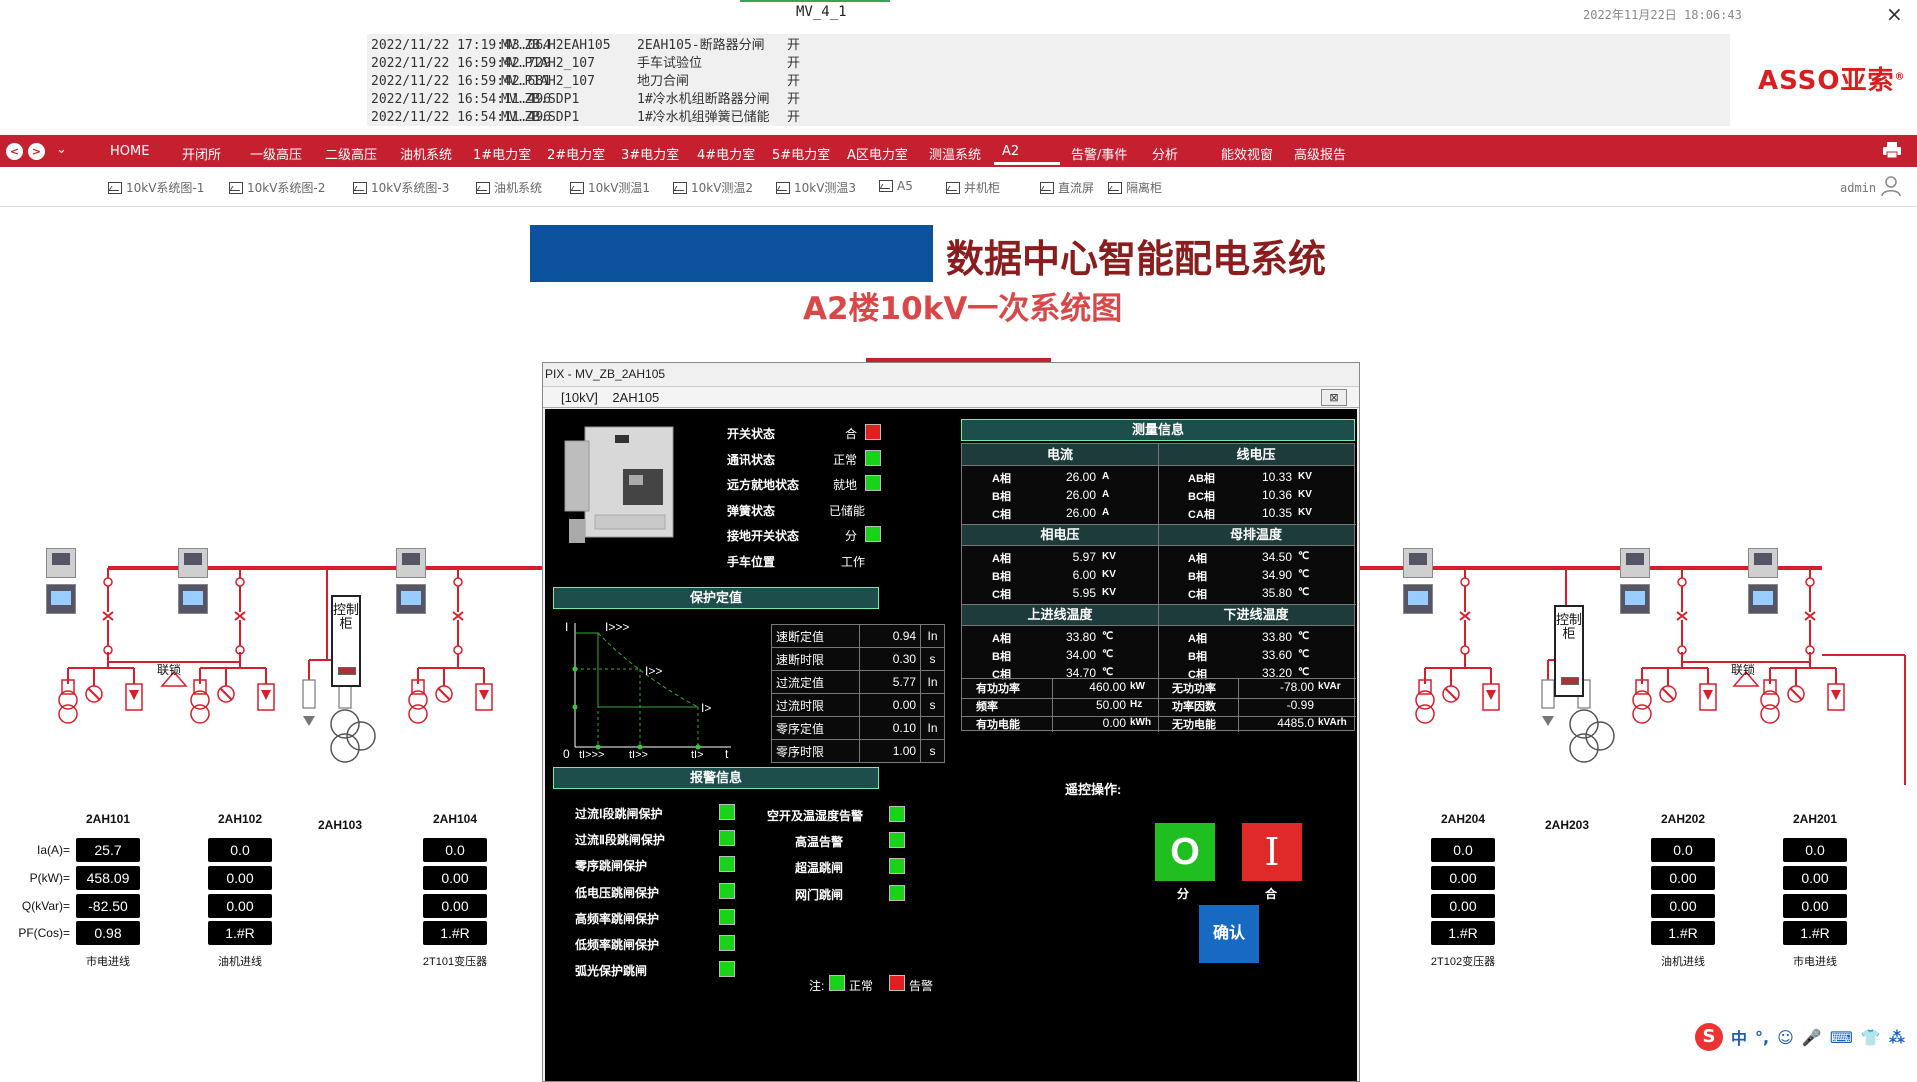 This screenshot has width=1917, height=1082. I want to click on current-phase: A相, so click(1001, 479).